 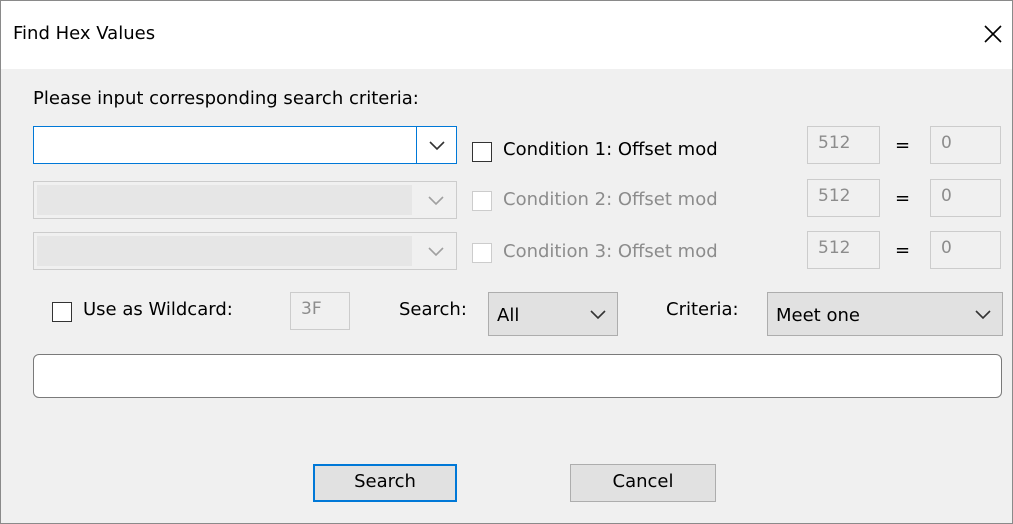 I want to click on condition-1-result-field: 0, so click(x=965, y=145).